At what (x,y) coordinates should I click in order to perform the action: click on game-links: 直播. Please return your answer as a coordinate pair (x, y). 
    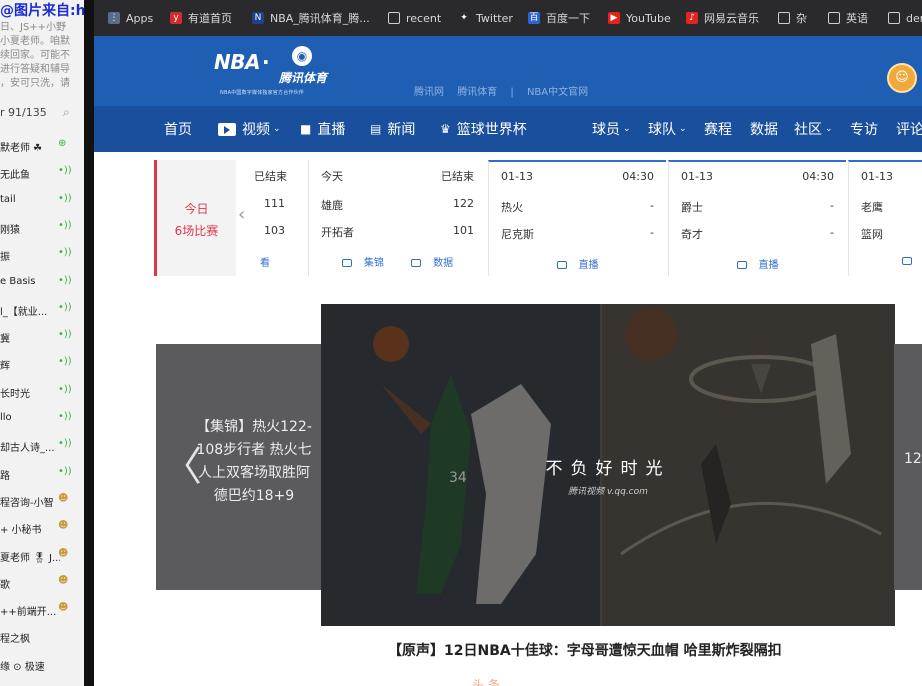
    Looking at the image, I should click on (757, 263).